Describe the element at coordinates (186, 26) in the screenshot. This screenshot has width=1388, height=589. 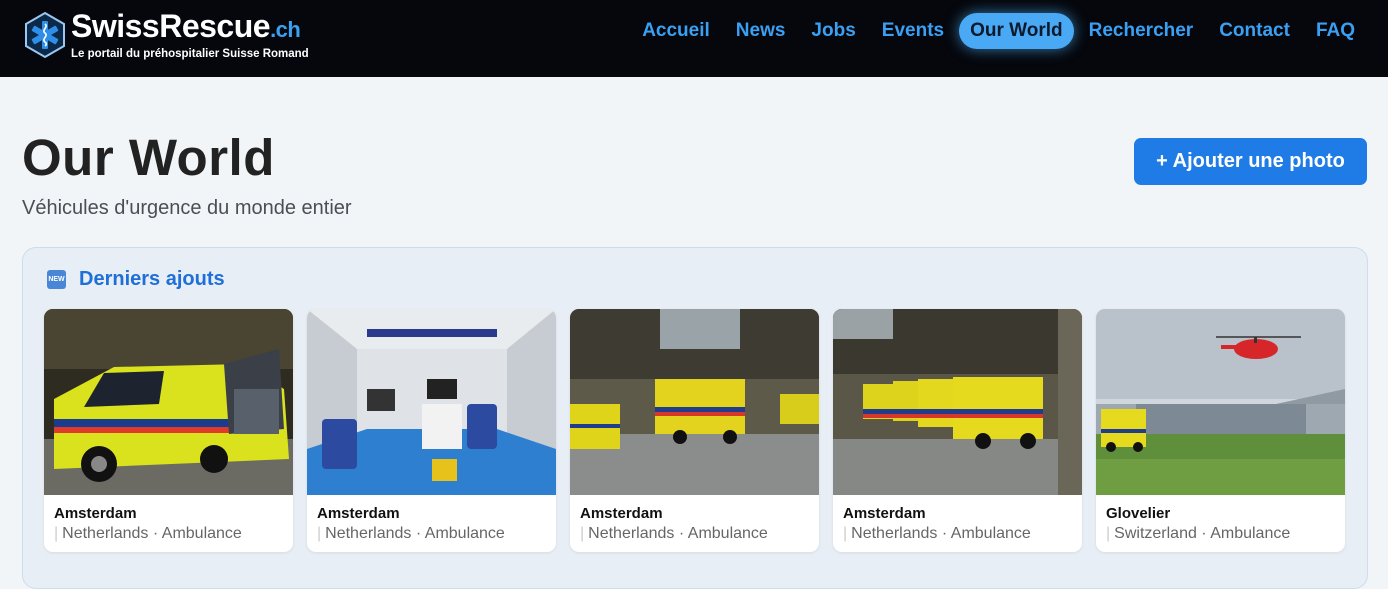
I see `brand-name: SwissRescue.ch` at that location.